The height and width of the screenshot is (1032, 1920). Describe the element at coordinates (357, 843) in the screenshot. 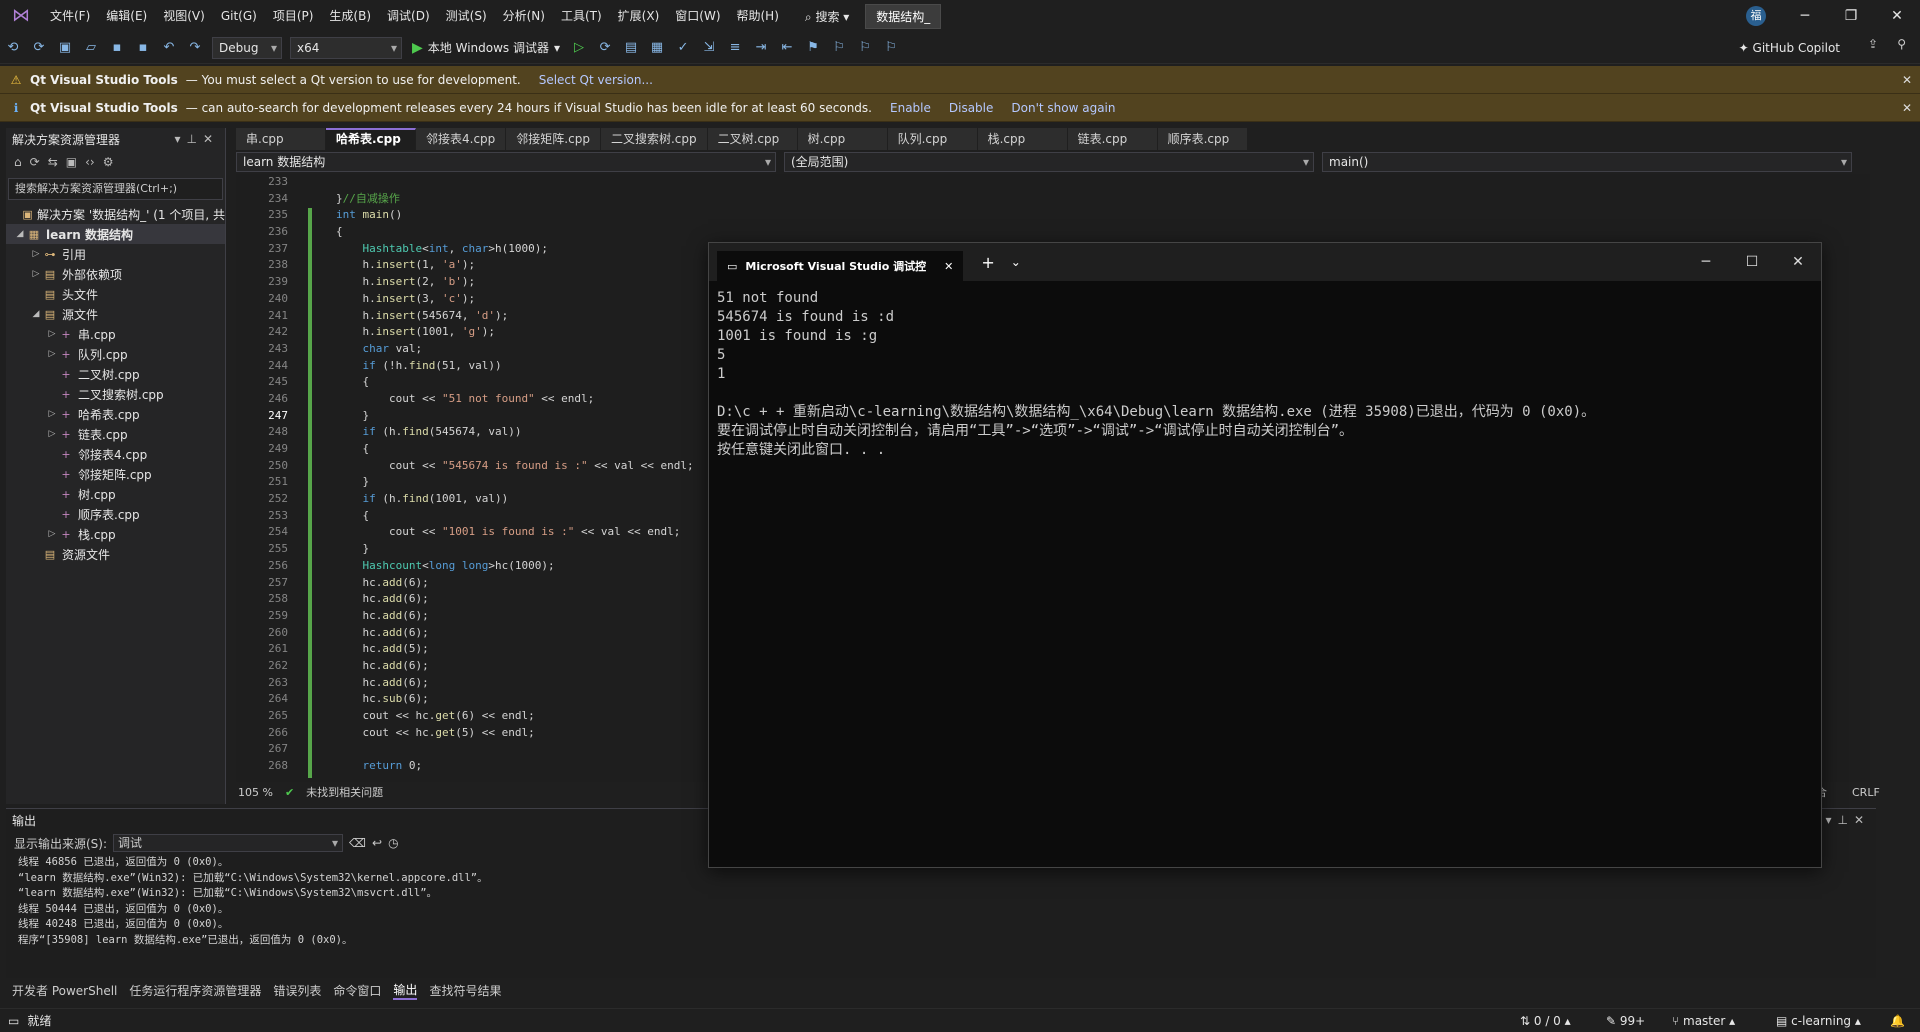

I see `clear-icon: ⌫` at that location.